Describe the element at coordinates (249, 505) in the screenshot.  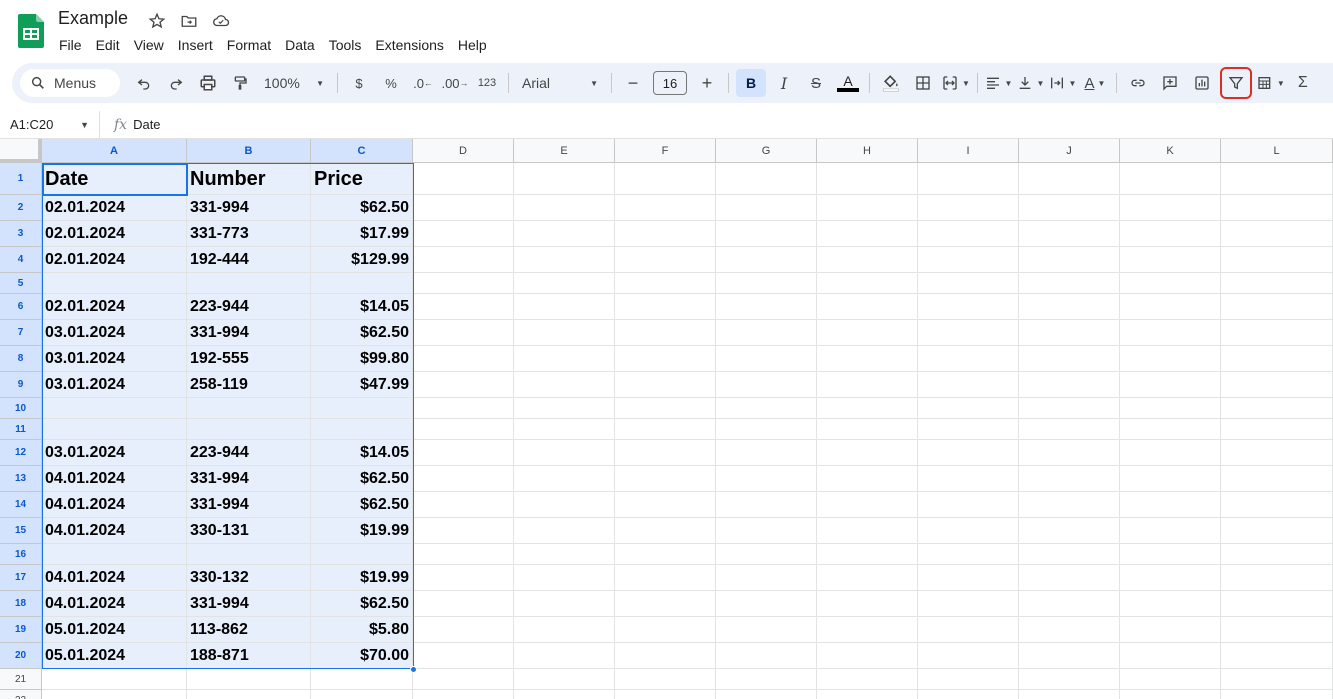
I see `cell-b14: 331-994` at that location.